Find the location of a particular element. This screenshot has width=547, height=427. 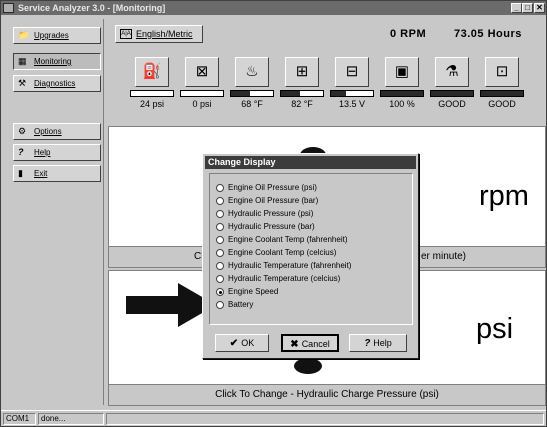

upgrades-button: 📁 Upgrades is located at coordinates (57, 35).